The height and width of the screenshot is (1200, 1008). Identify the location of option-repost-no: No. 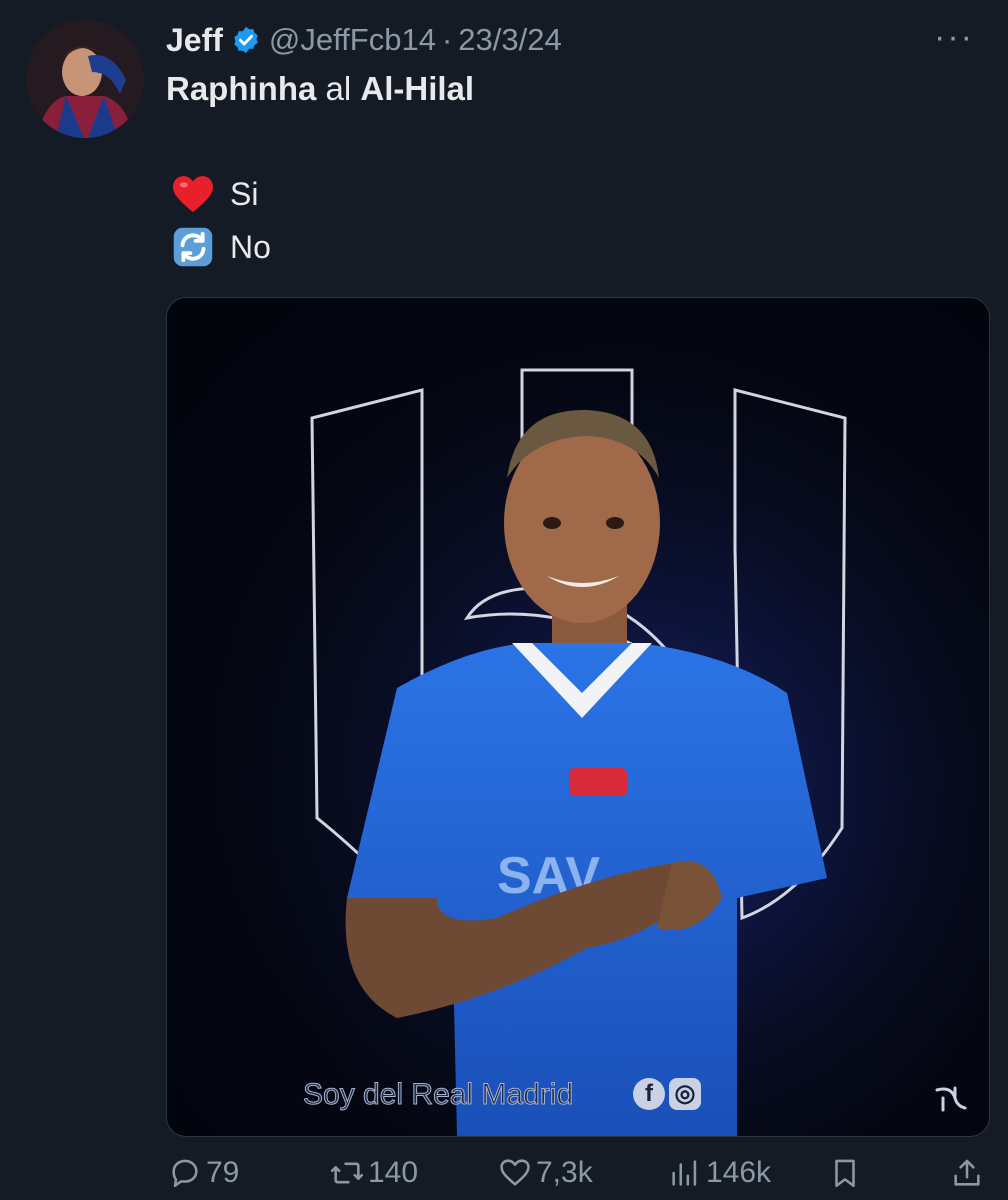
(220, 247).